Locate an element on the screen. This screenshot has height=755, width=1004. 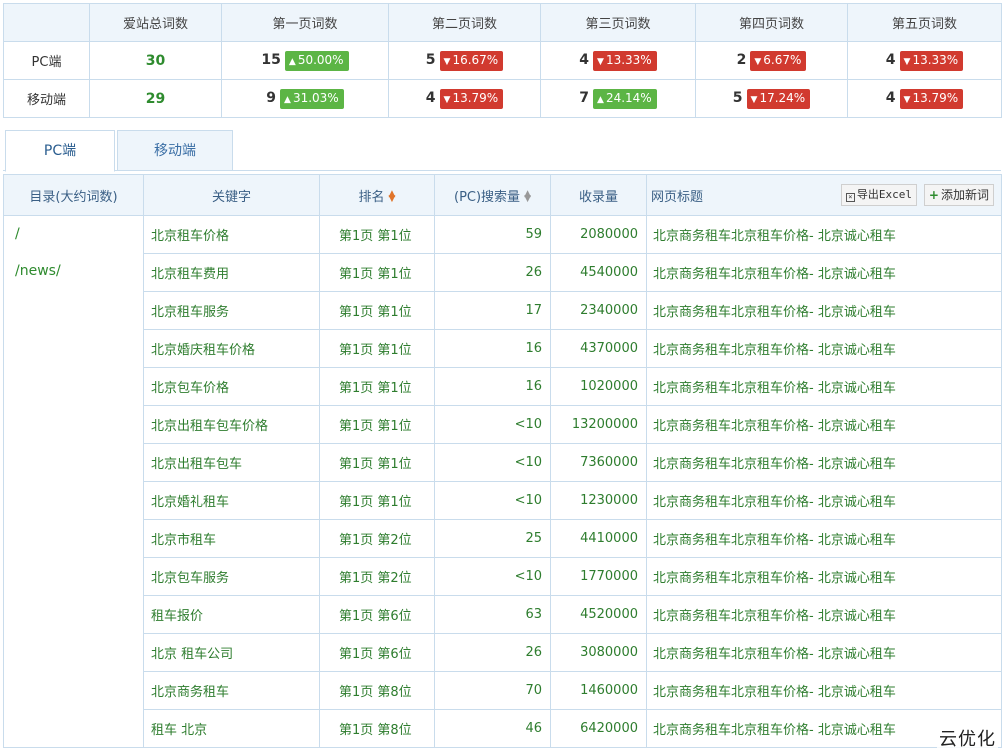
keyword-link: 北京租车服务 is located at coordinates (231, 310).